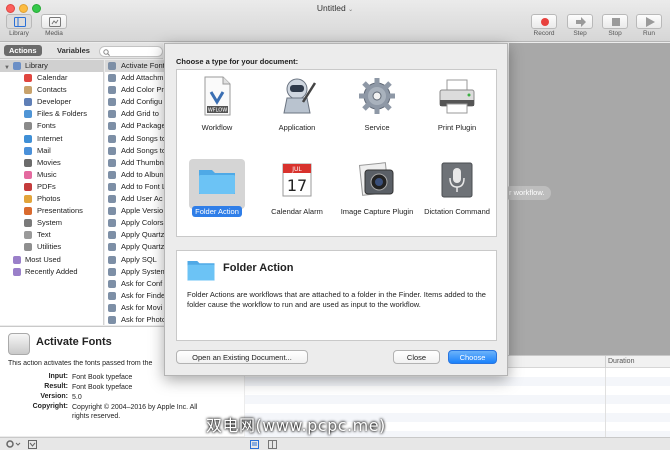 The width and height of the screenshot is (670, 450). I want to click on category-item: Utilities, so click(51, 247).